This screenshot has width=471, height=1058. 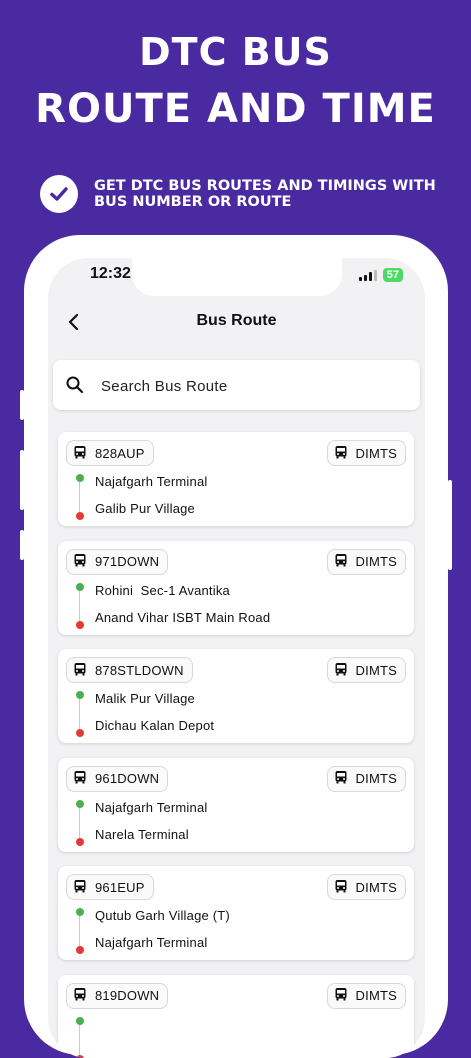 I want to click on search-bar, so click(x=236, y=385).